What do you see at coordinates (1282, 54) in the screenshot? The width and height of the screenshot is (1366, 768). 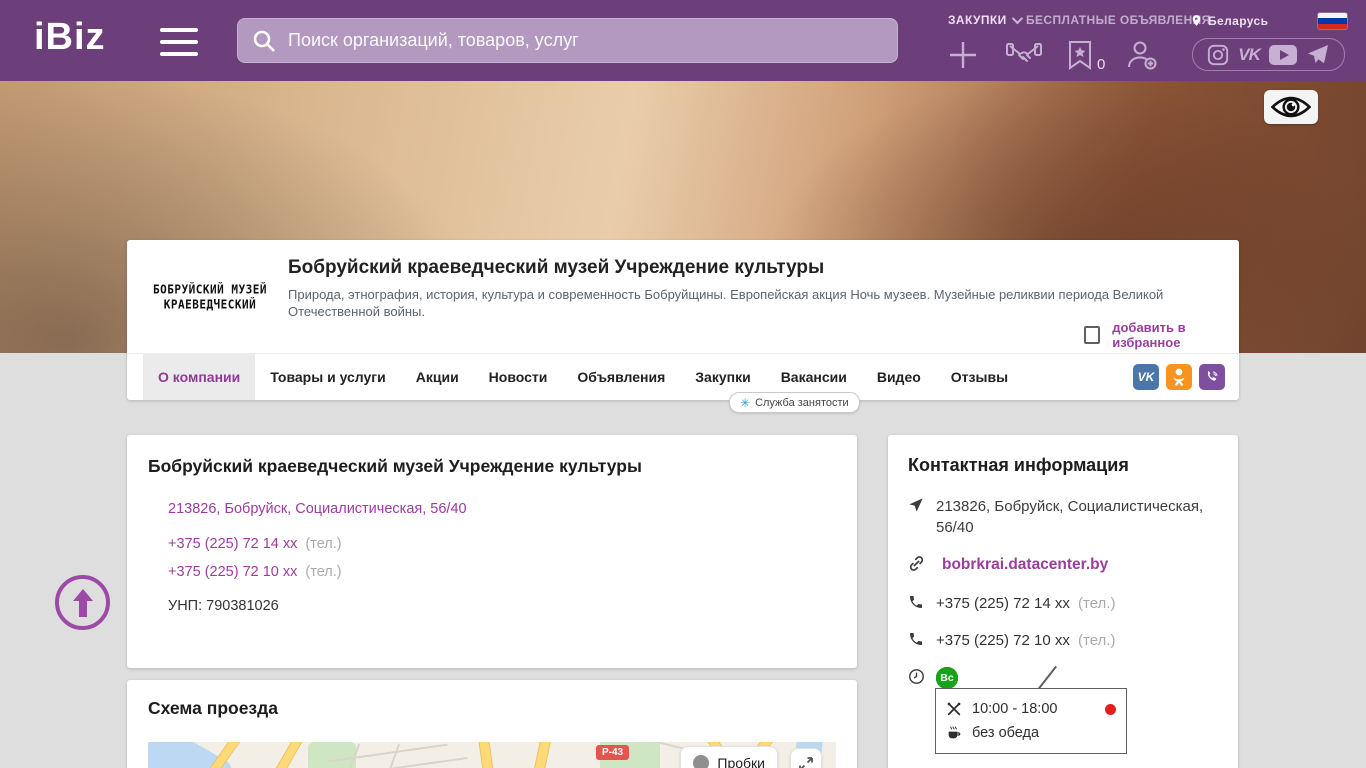 I see `youtube-icon` at bounding box center [1282, 54].